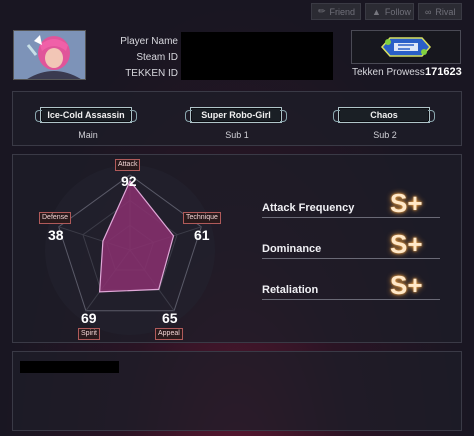 The height and width of the screenshot is (436, 474). What do you see at coordinates (445, 11) in the screenshot?
I see `rival-label: Rival` at bounding box center [445, 11].